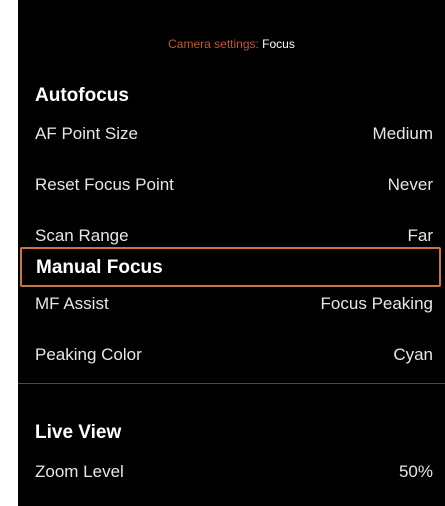  What do you see at coordinates (231, 472) in the screenshot?
I see `setting-row-zoom-level: Zoom Level 50%` at bounding box center [231, 472].